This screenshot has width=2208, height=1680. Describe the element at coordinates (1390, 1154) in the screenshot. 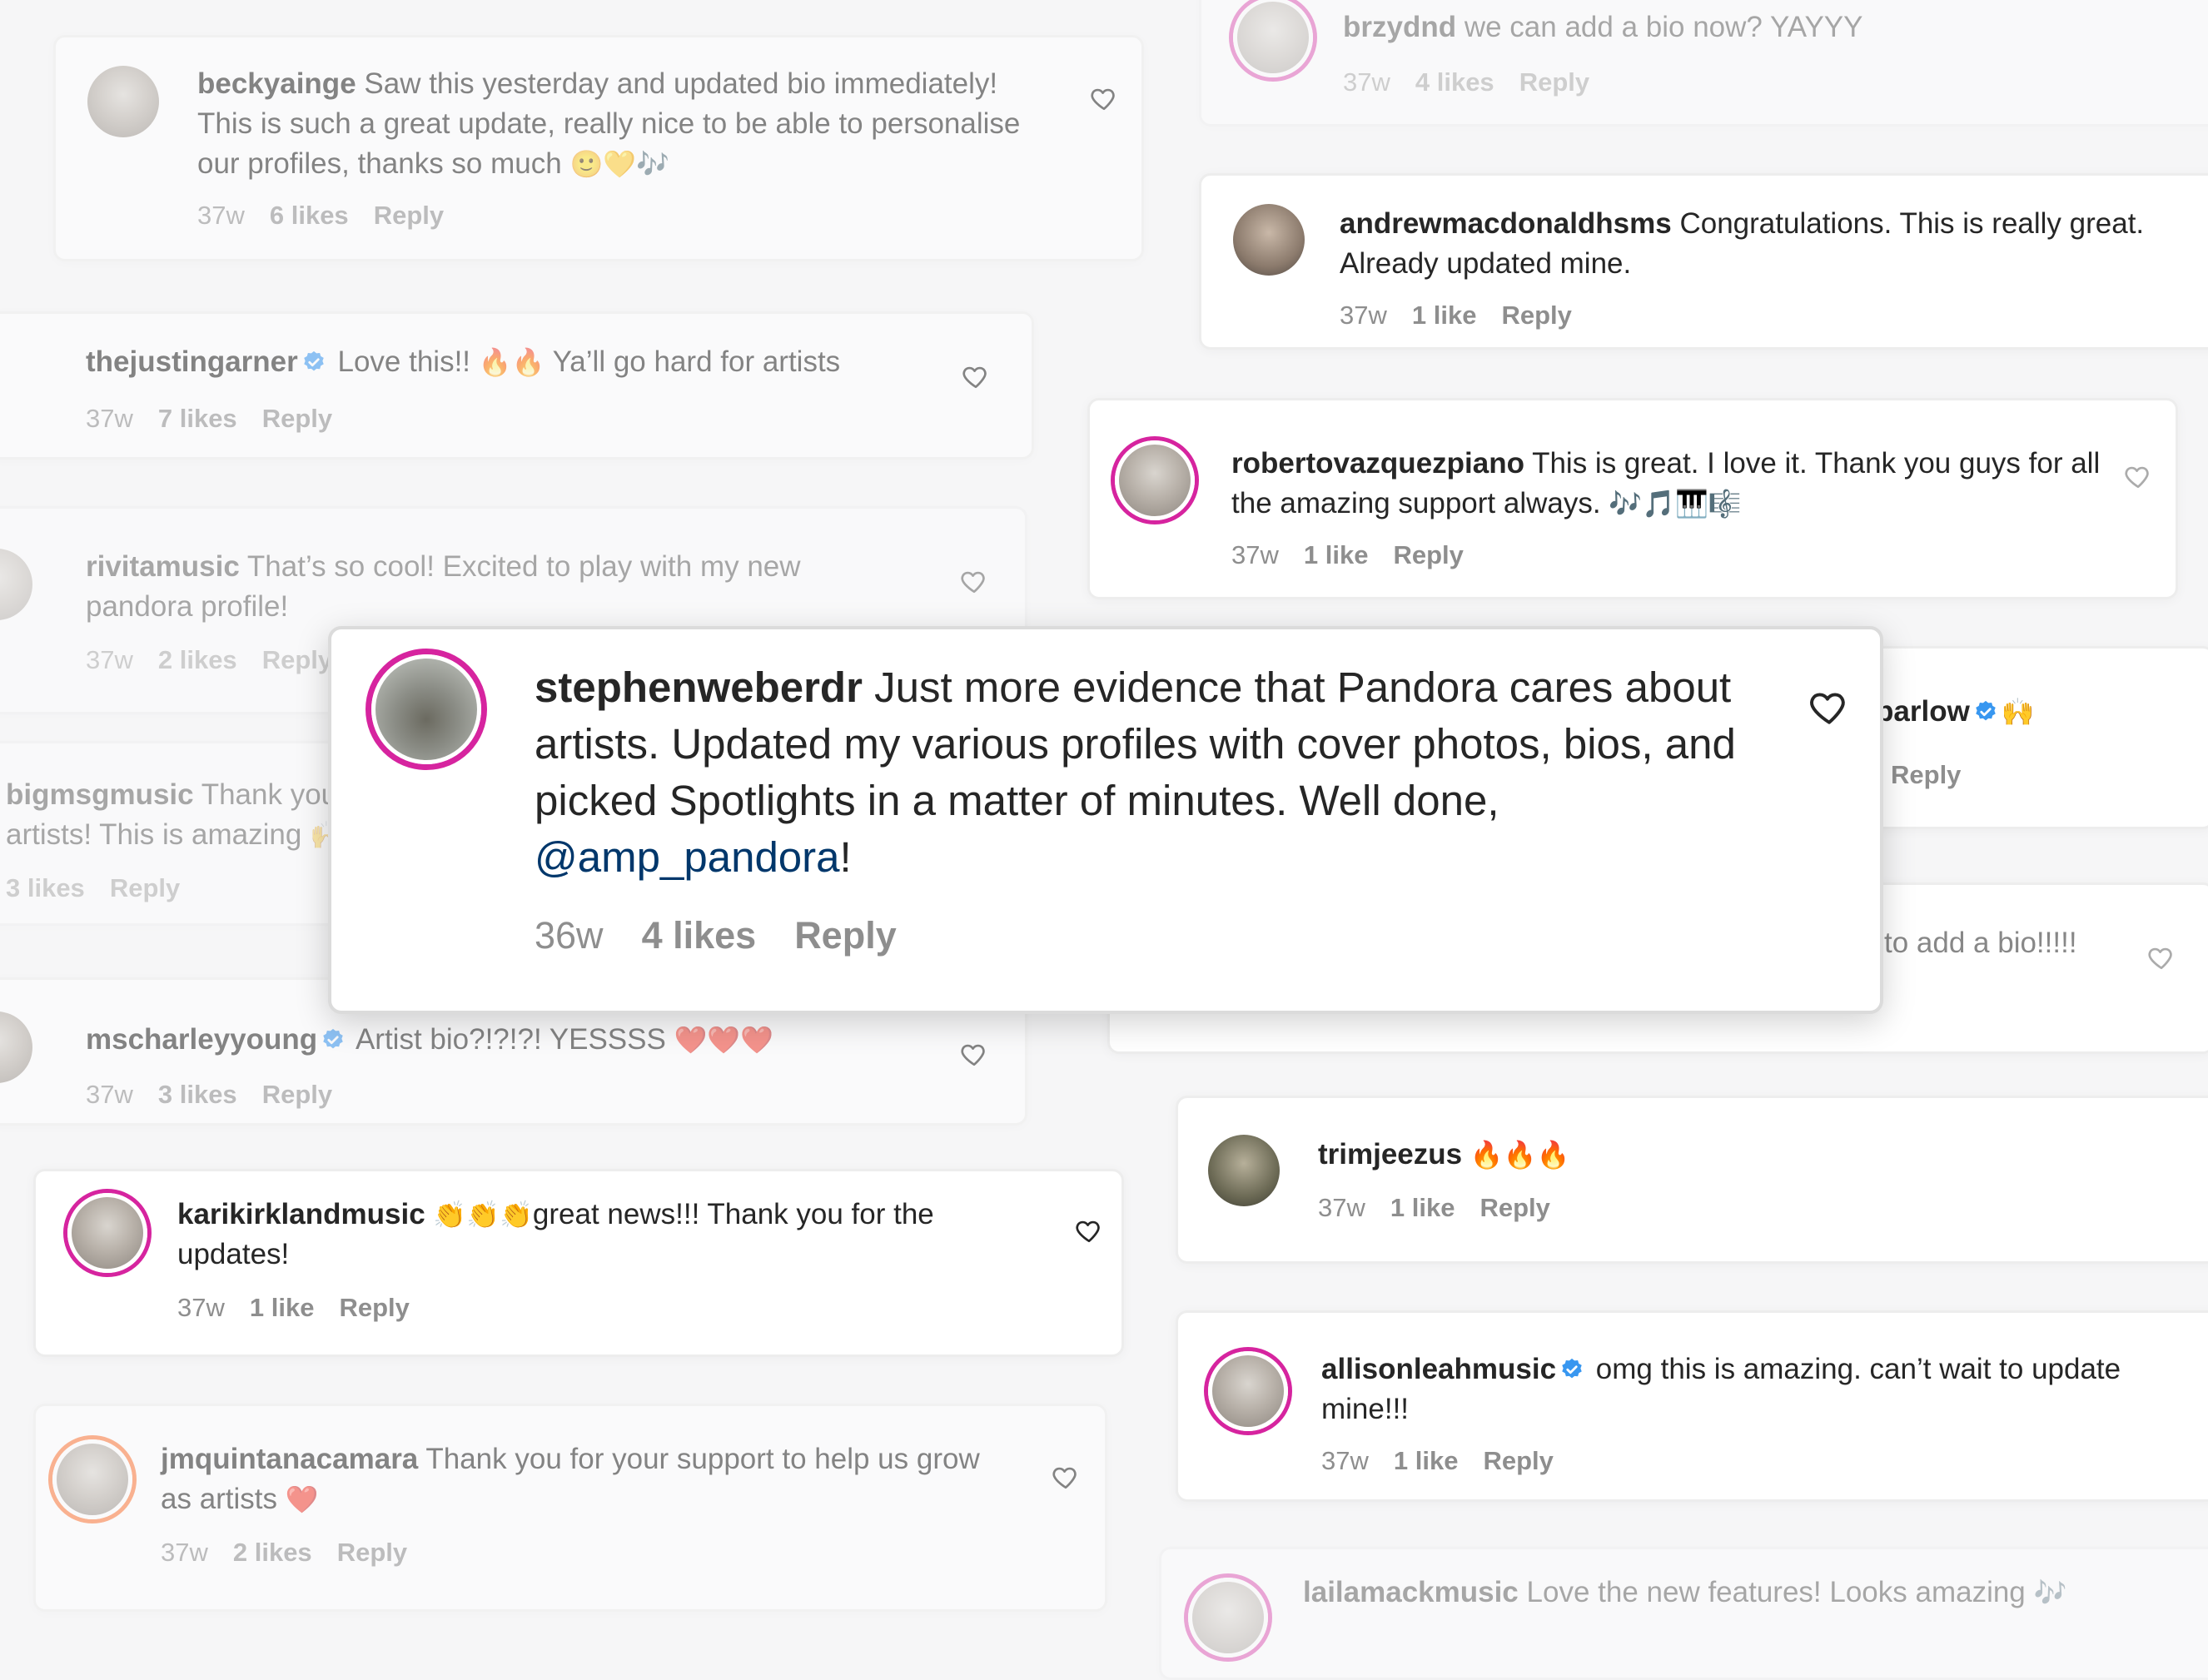

I see `username: trimjeezus` at that location.